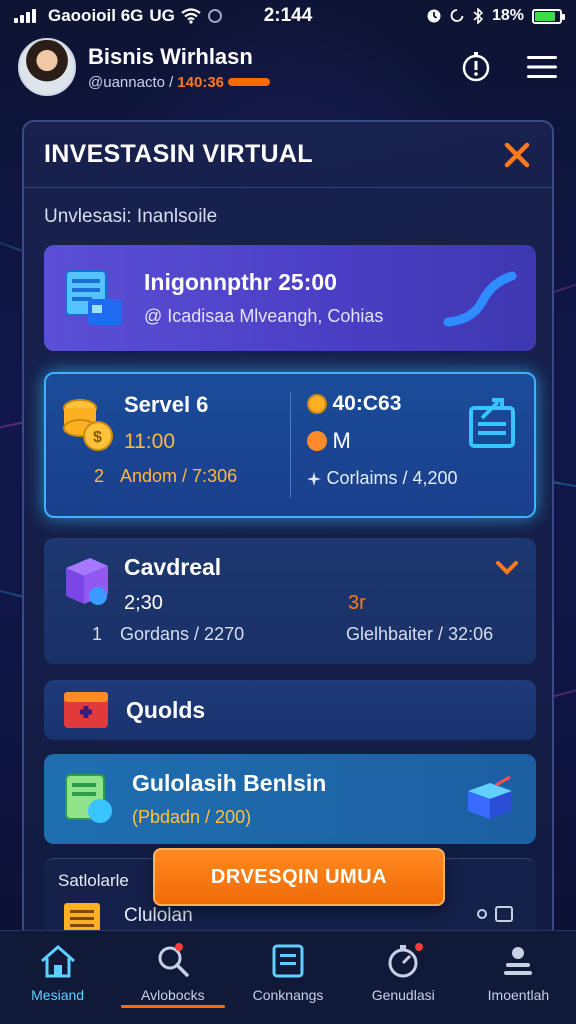 The image size is (576, 1024). I want to click on card-business-subtitle: (Pbdadn / 200), so click(192, 817).